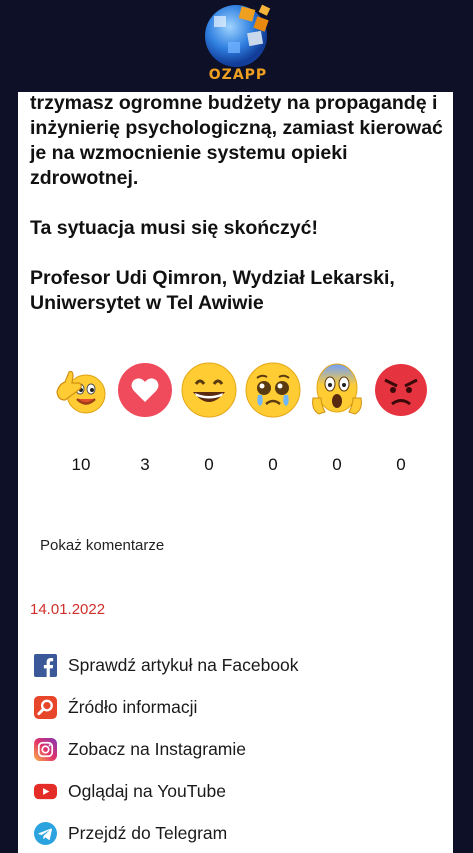  What do you see at coordinates (133, 706) in the screenshot?
I see `link-label: Źródło informacji` at bounding box center [133, 706].